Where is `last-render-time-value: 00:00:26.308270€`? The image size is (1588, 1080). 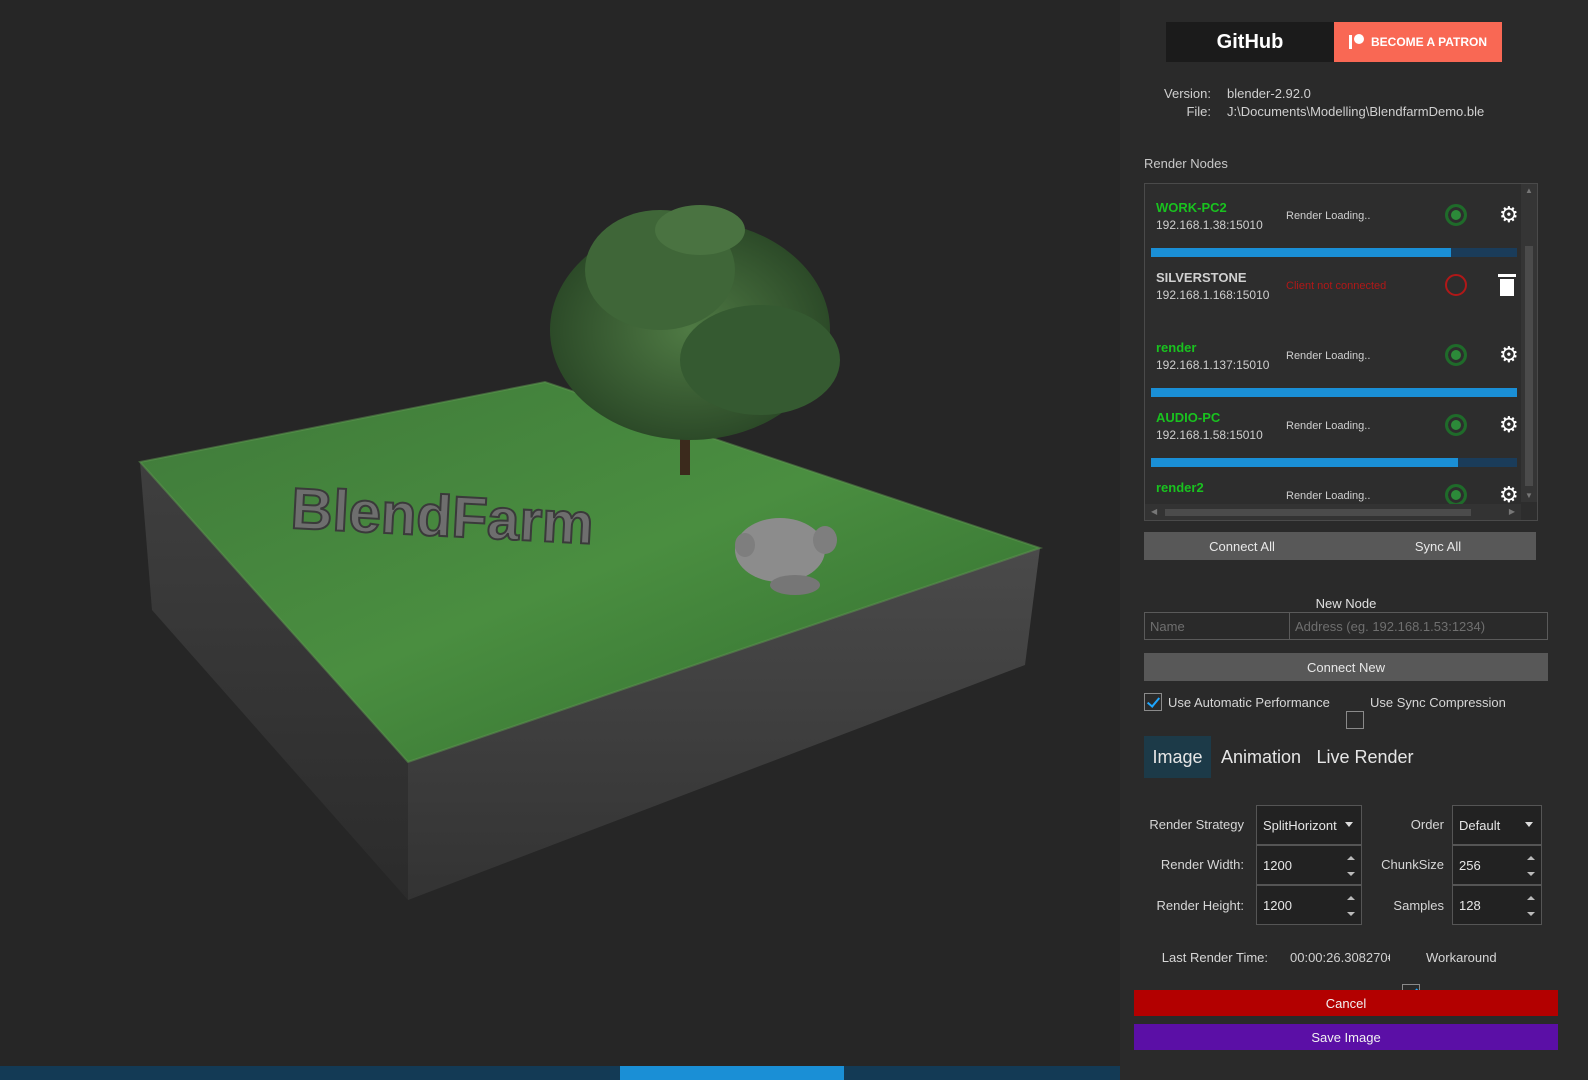
last-render-time-value: 00:00:26.308270€ is located at coordinates (1340, 957).